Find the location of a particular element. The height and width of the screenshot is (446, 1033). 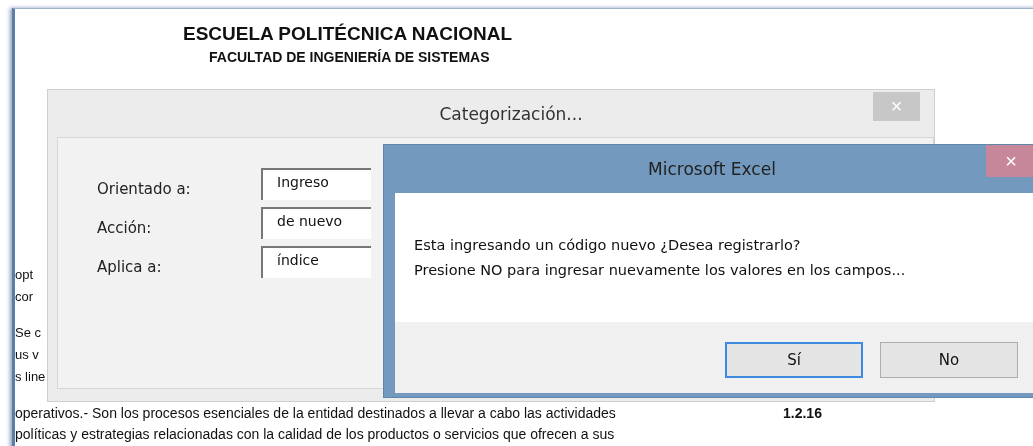

document-text: us v is located at coordinates (27, 355).